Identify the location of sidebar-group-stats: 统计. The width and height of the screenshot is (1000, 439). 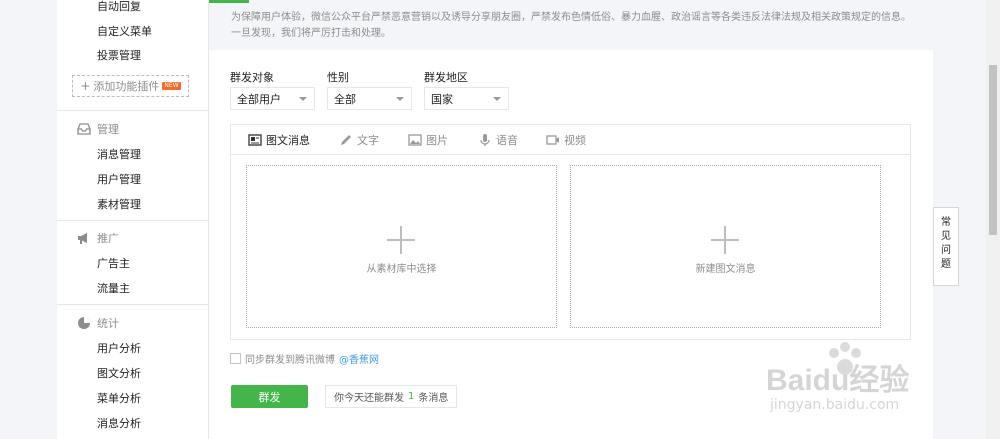
(98, 323).